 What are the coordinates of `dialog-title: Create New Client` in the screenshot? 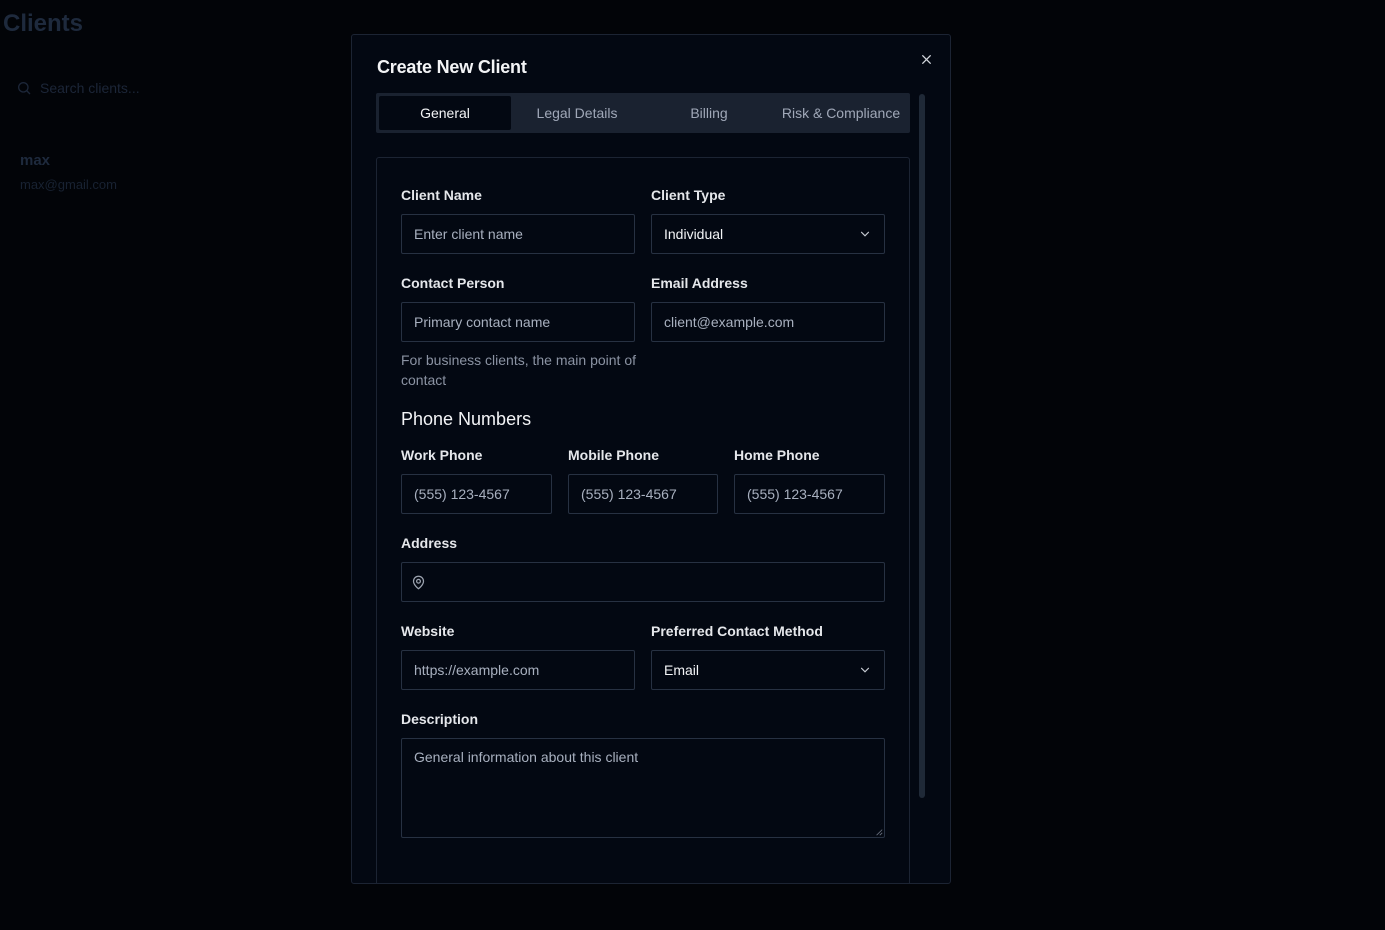 It's located at (452, 67).